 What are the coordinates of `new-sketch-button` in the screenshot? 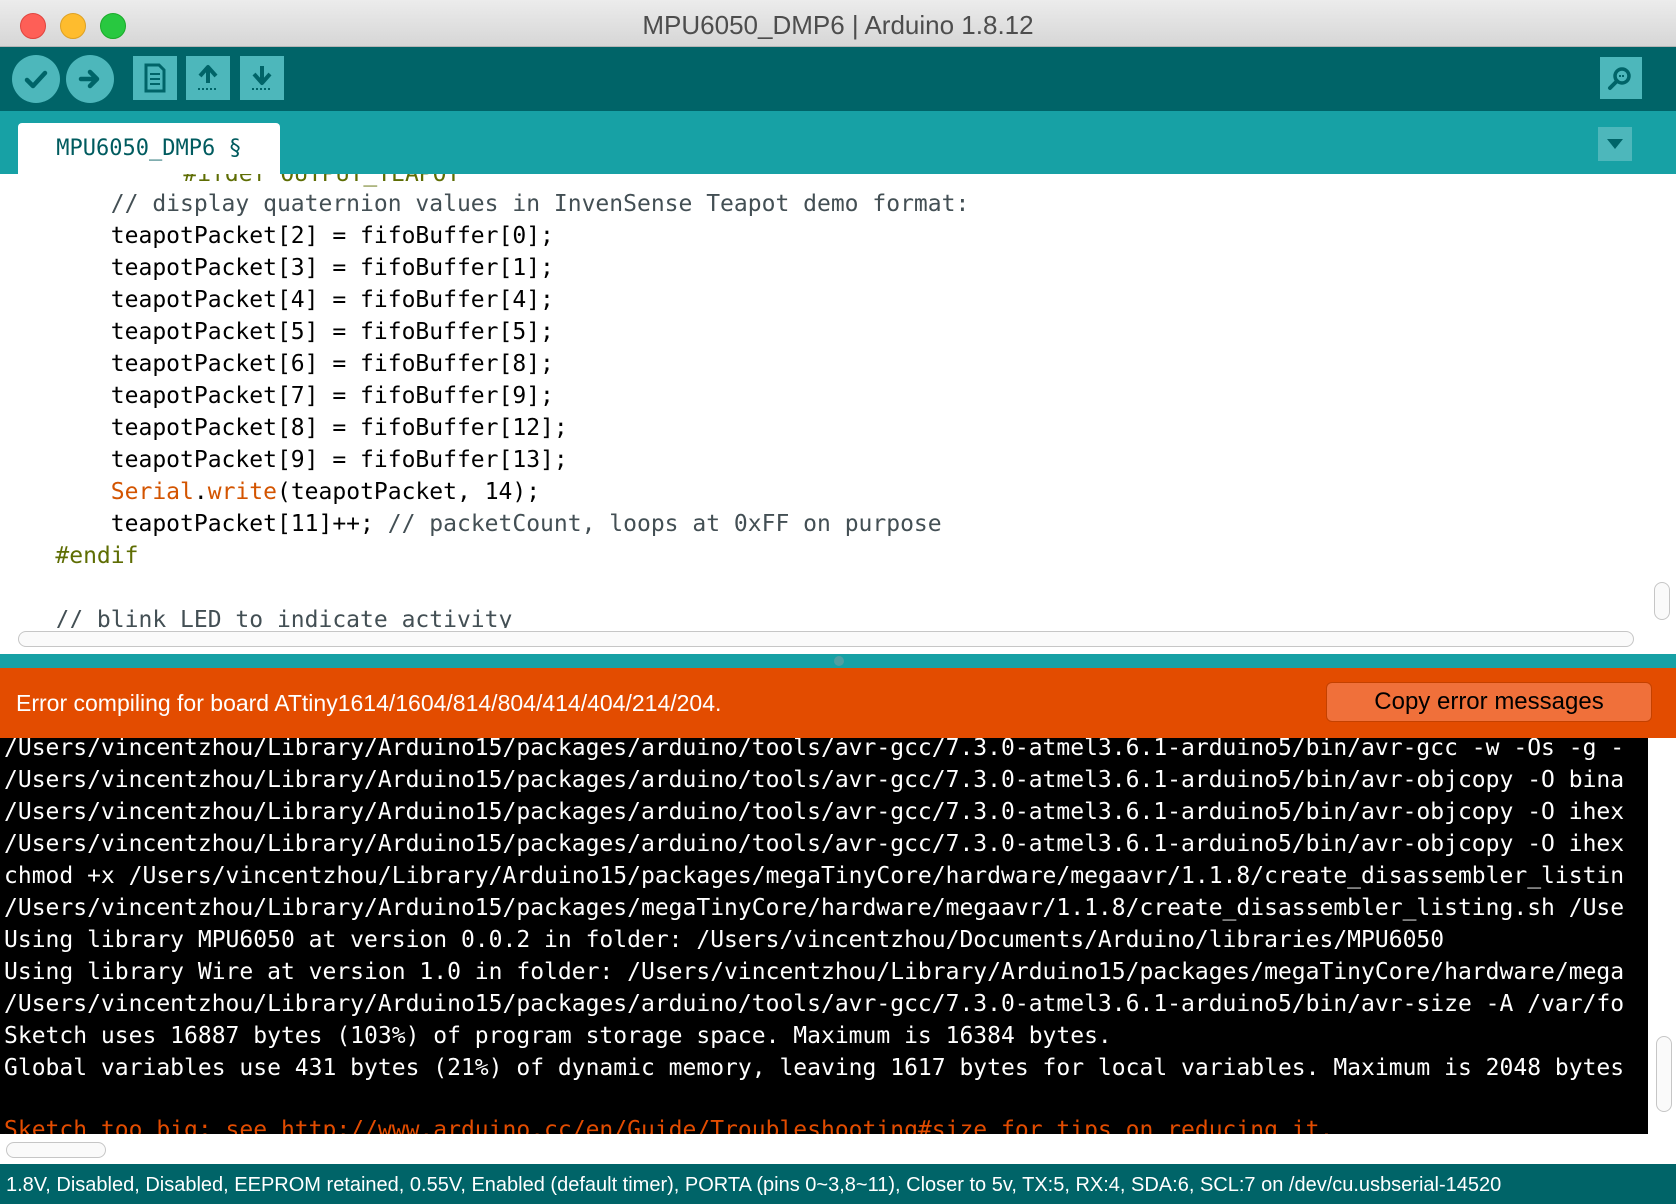 It's located at (155, 78).